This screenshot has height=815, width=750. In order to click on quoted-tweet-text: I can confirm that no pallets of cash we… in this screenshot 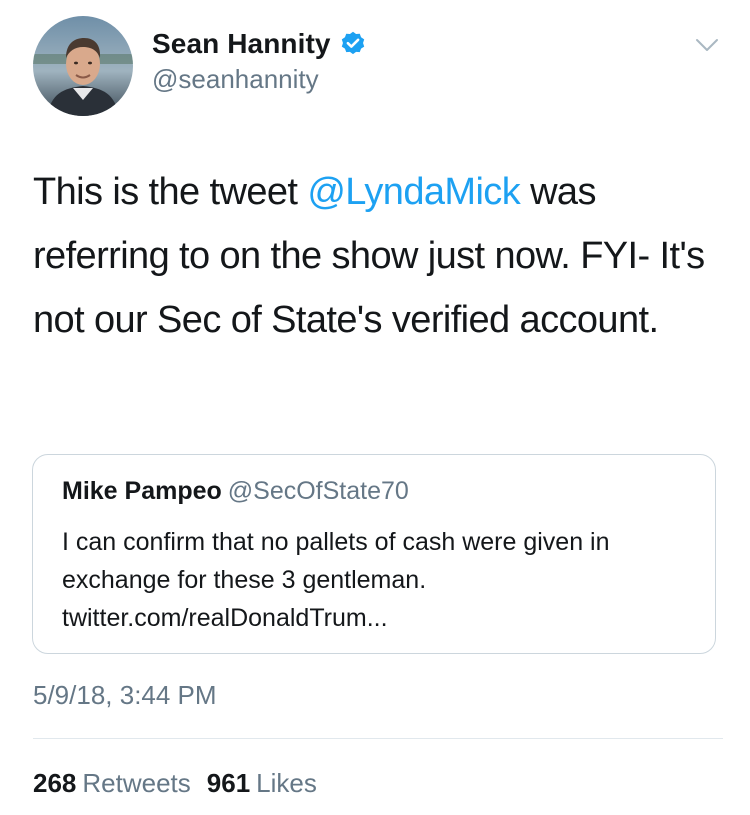, I will do `click(336, 580)`.